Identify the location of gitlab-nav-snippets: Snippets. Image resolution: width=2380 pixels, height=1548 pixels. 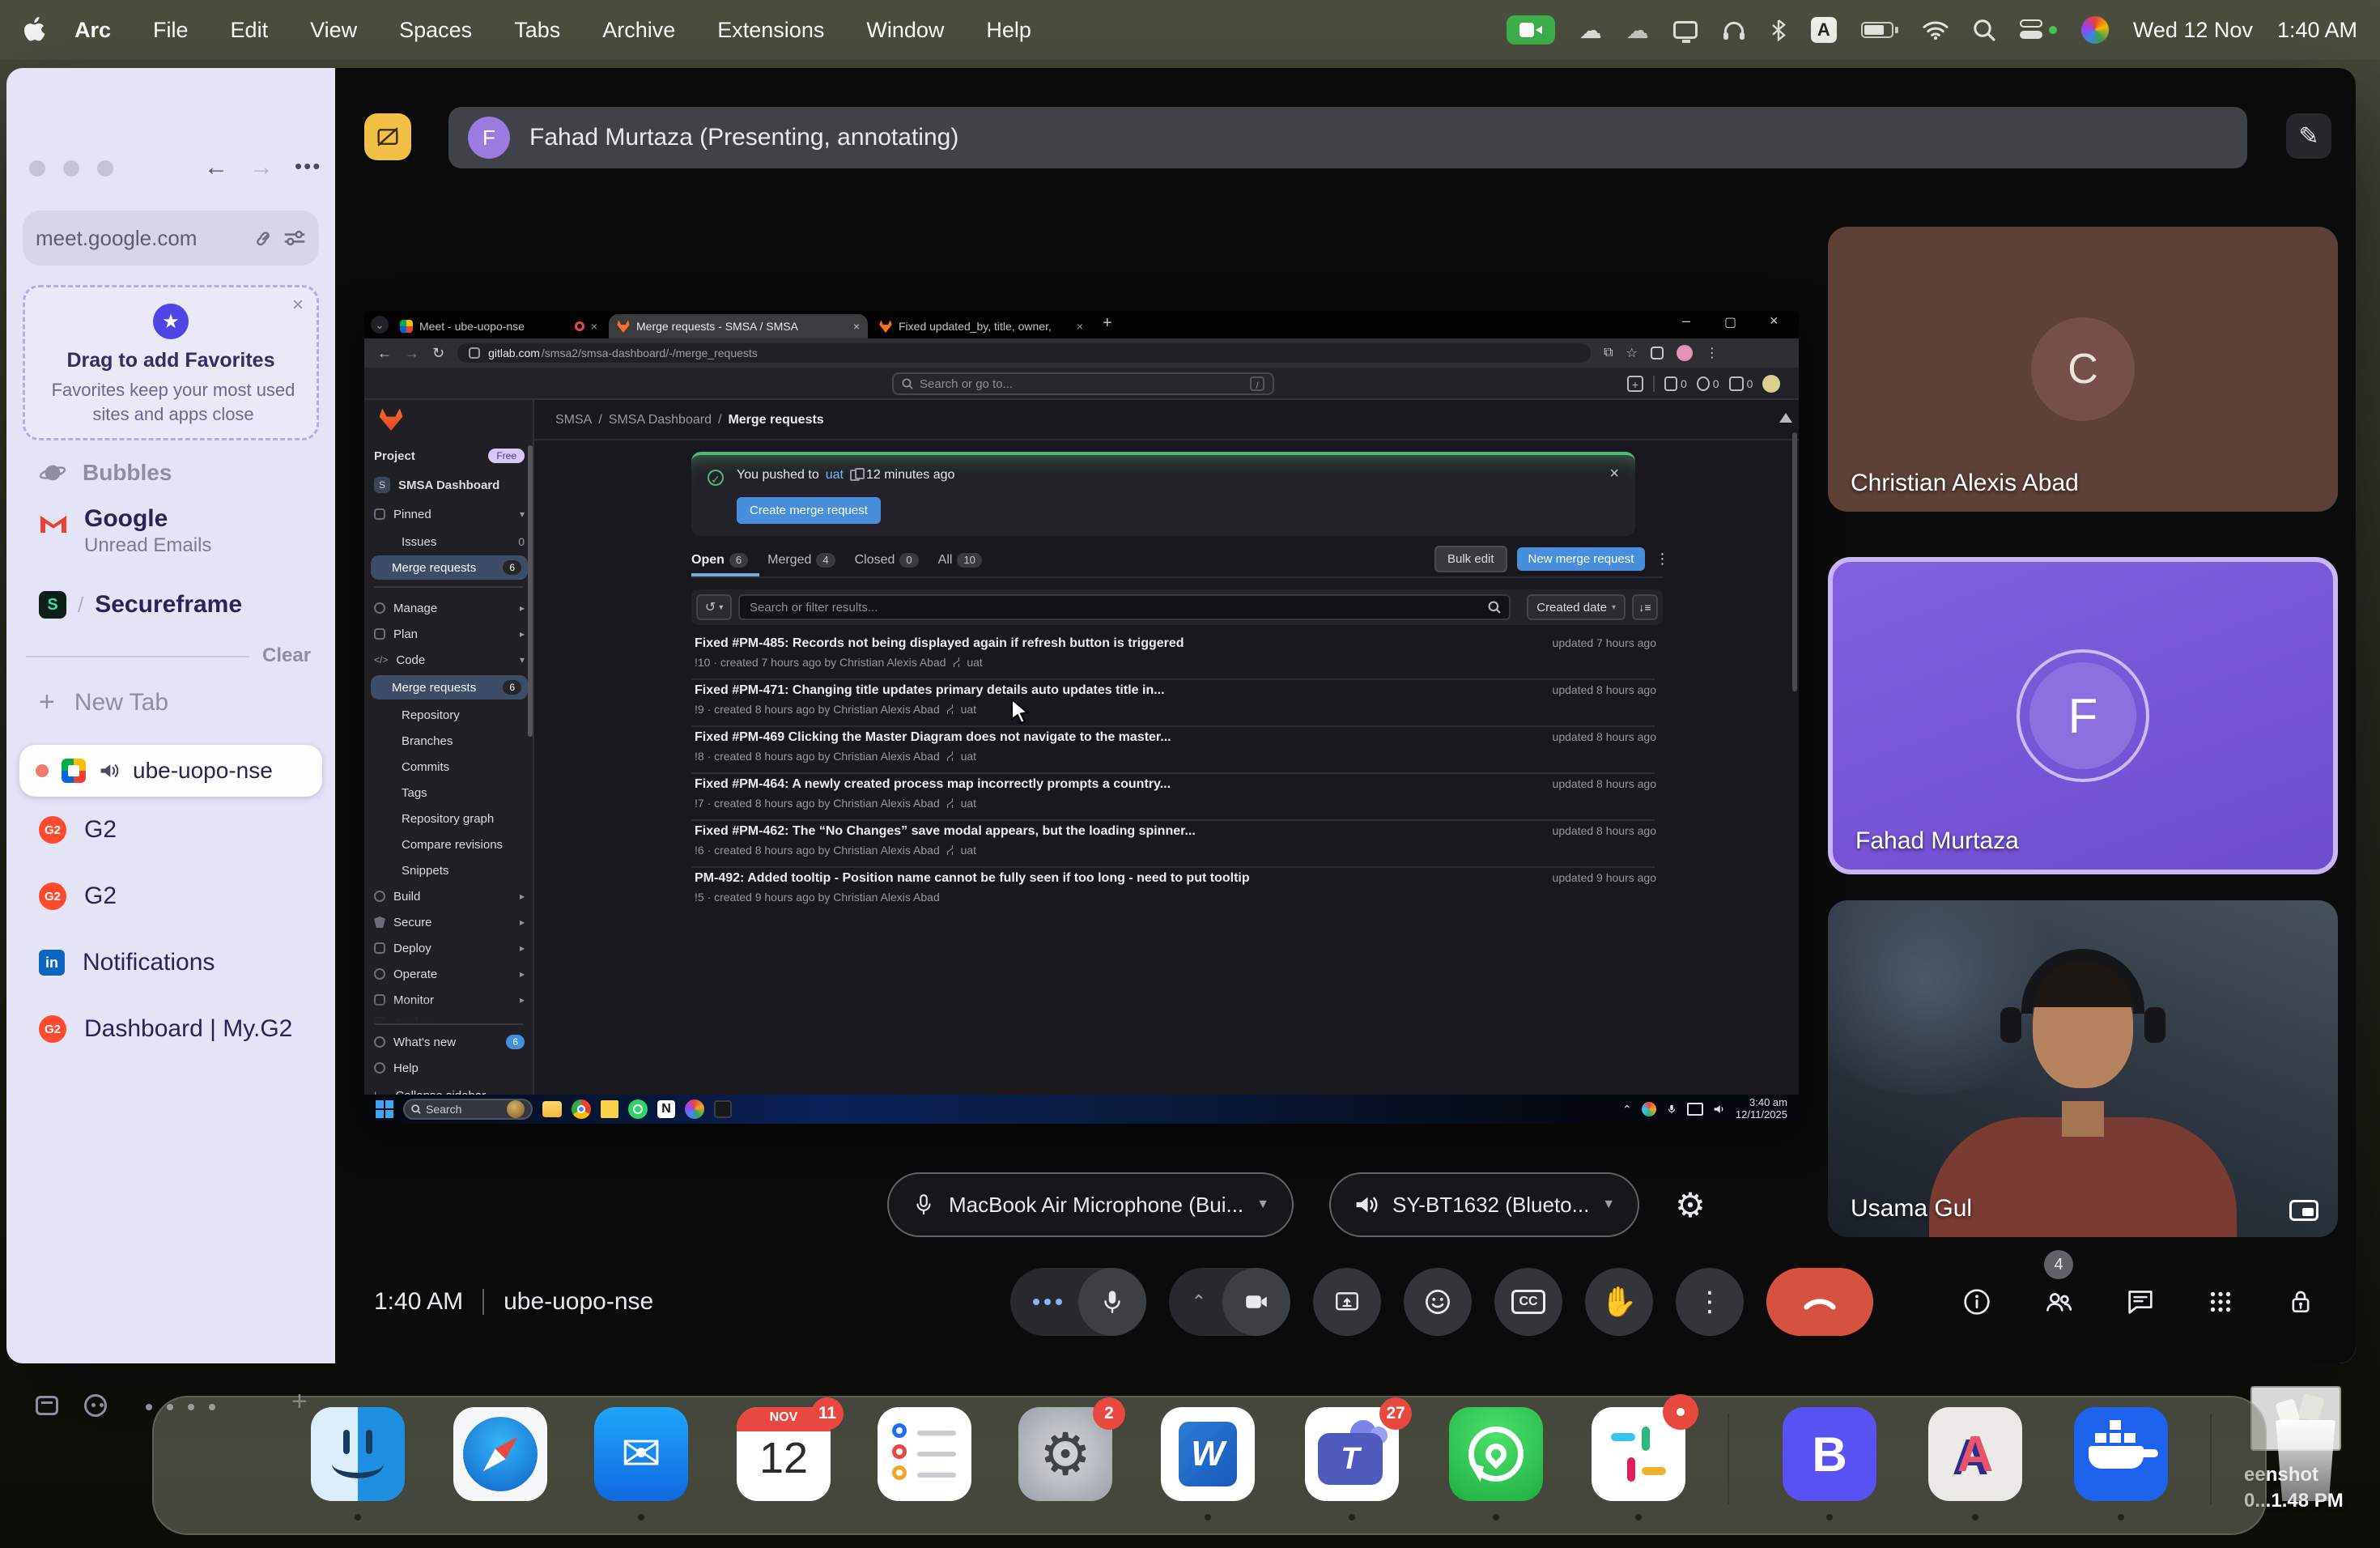
(449, 870).